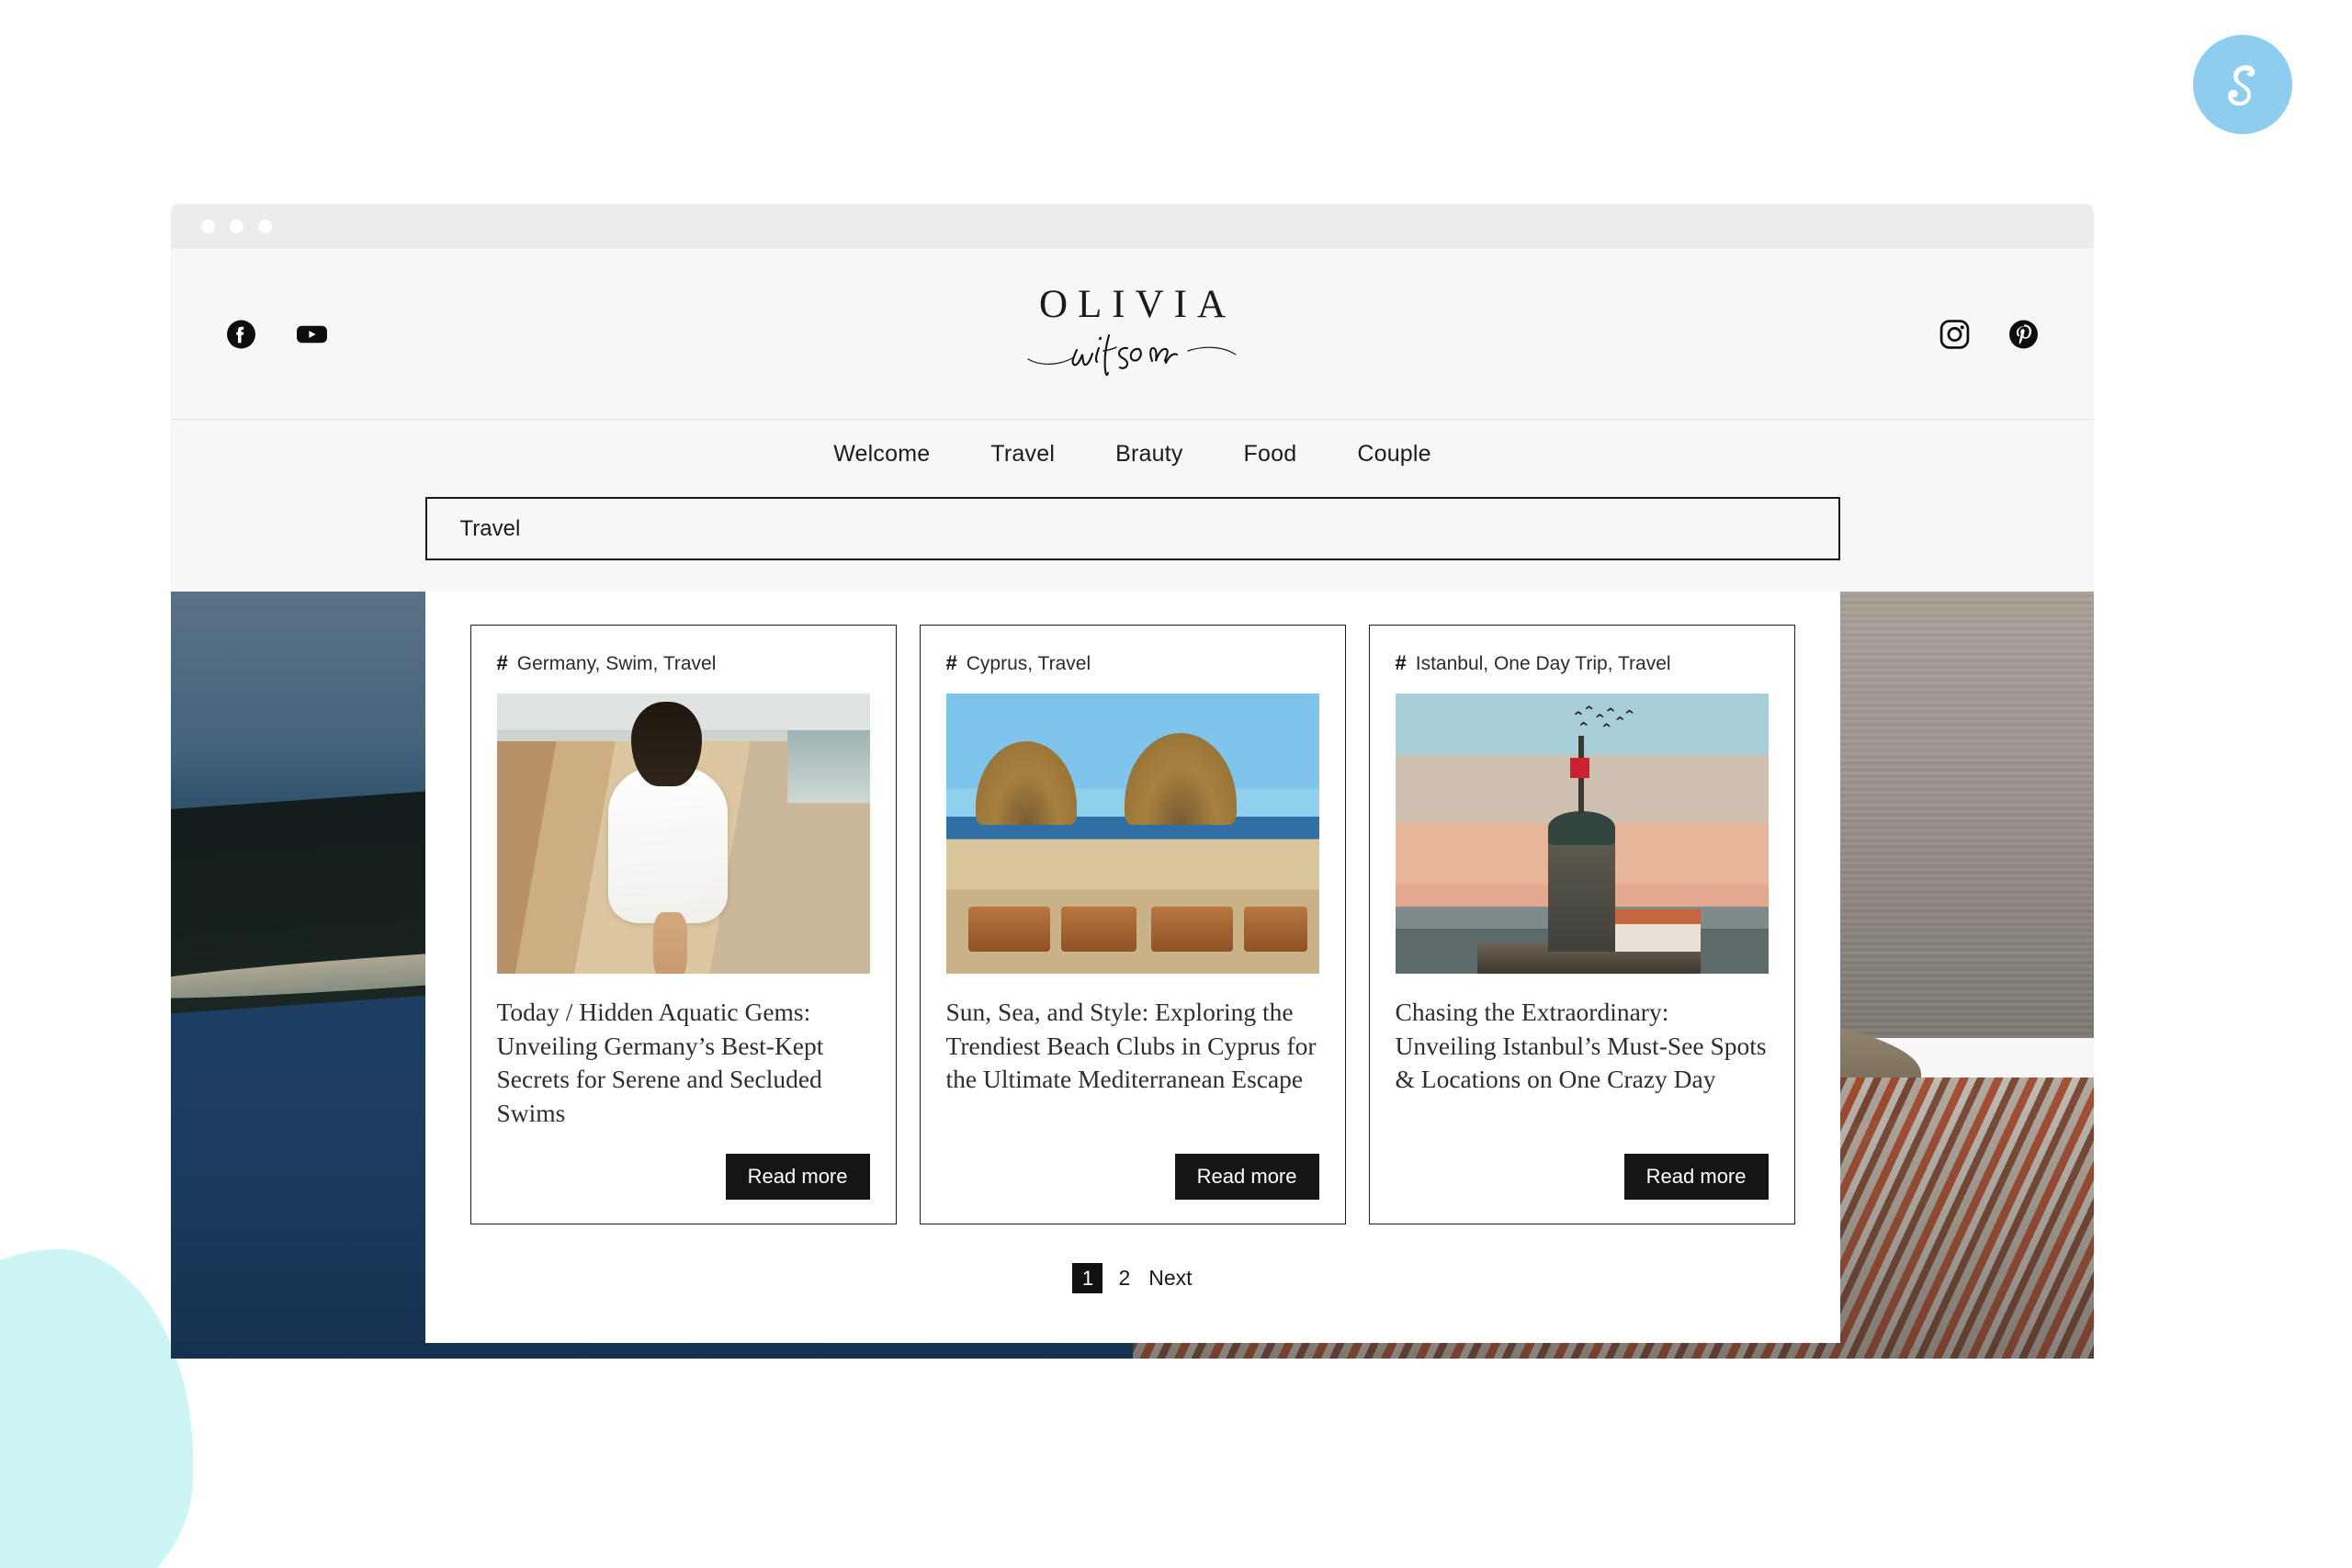  I want to click on site-header: OLIVIA, so click(1132, 334).